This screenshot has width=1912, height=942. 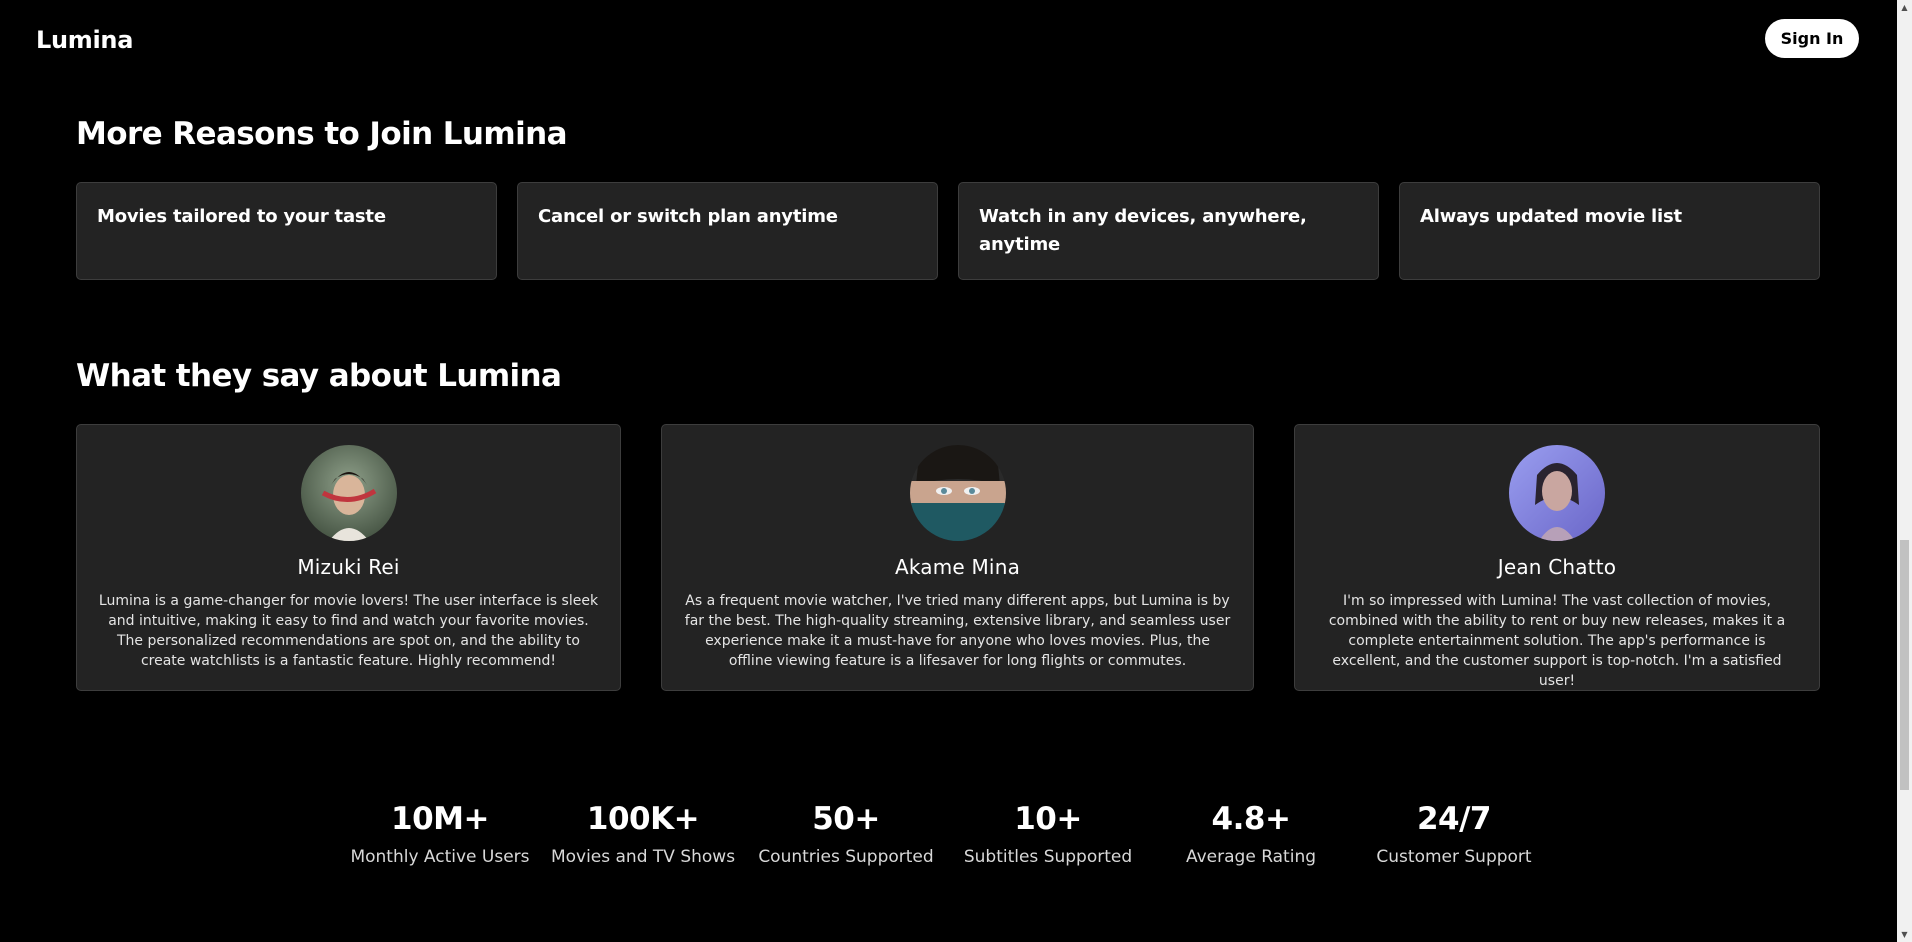 What do you see at coordinates (643, 857) in the screenshot?
I see `stat-label: Movies and TV Shows` at bounding box center [643, 857].